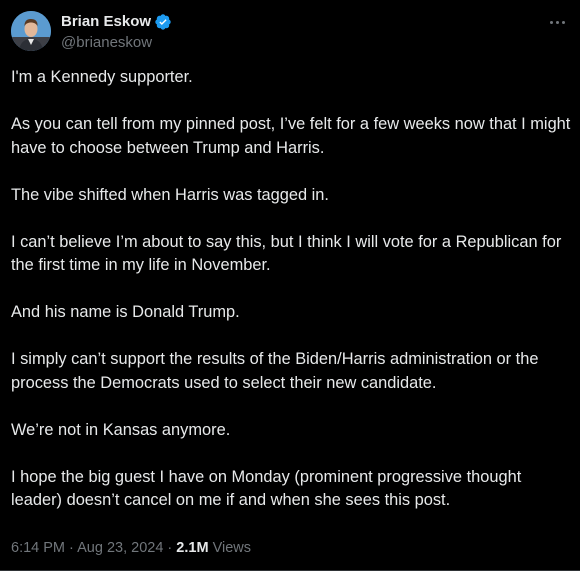 Image resolution: width=580 pixels, height=571 pixels. Describe the element at coordinates (231, 548) in the screenshot. I see `views-label: Views` at that location.